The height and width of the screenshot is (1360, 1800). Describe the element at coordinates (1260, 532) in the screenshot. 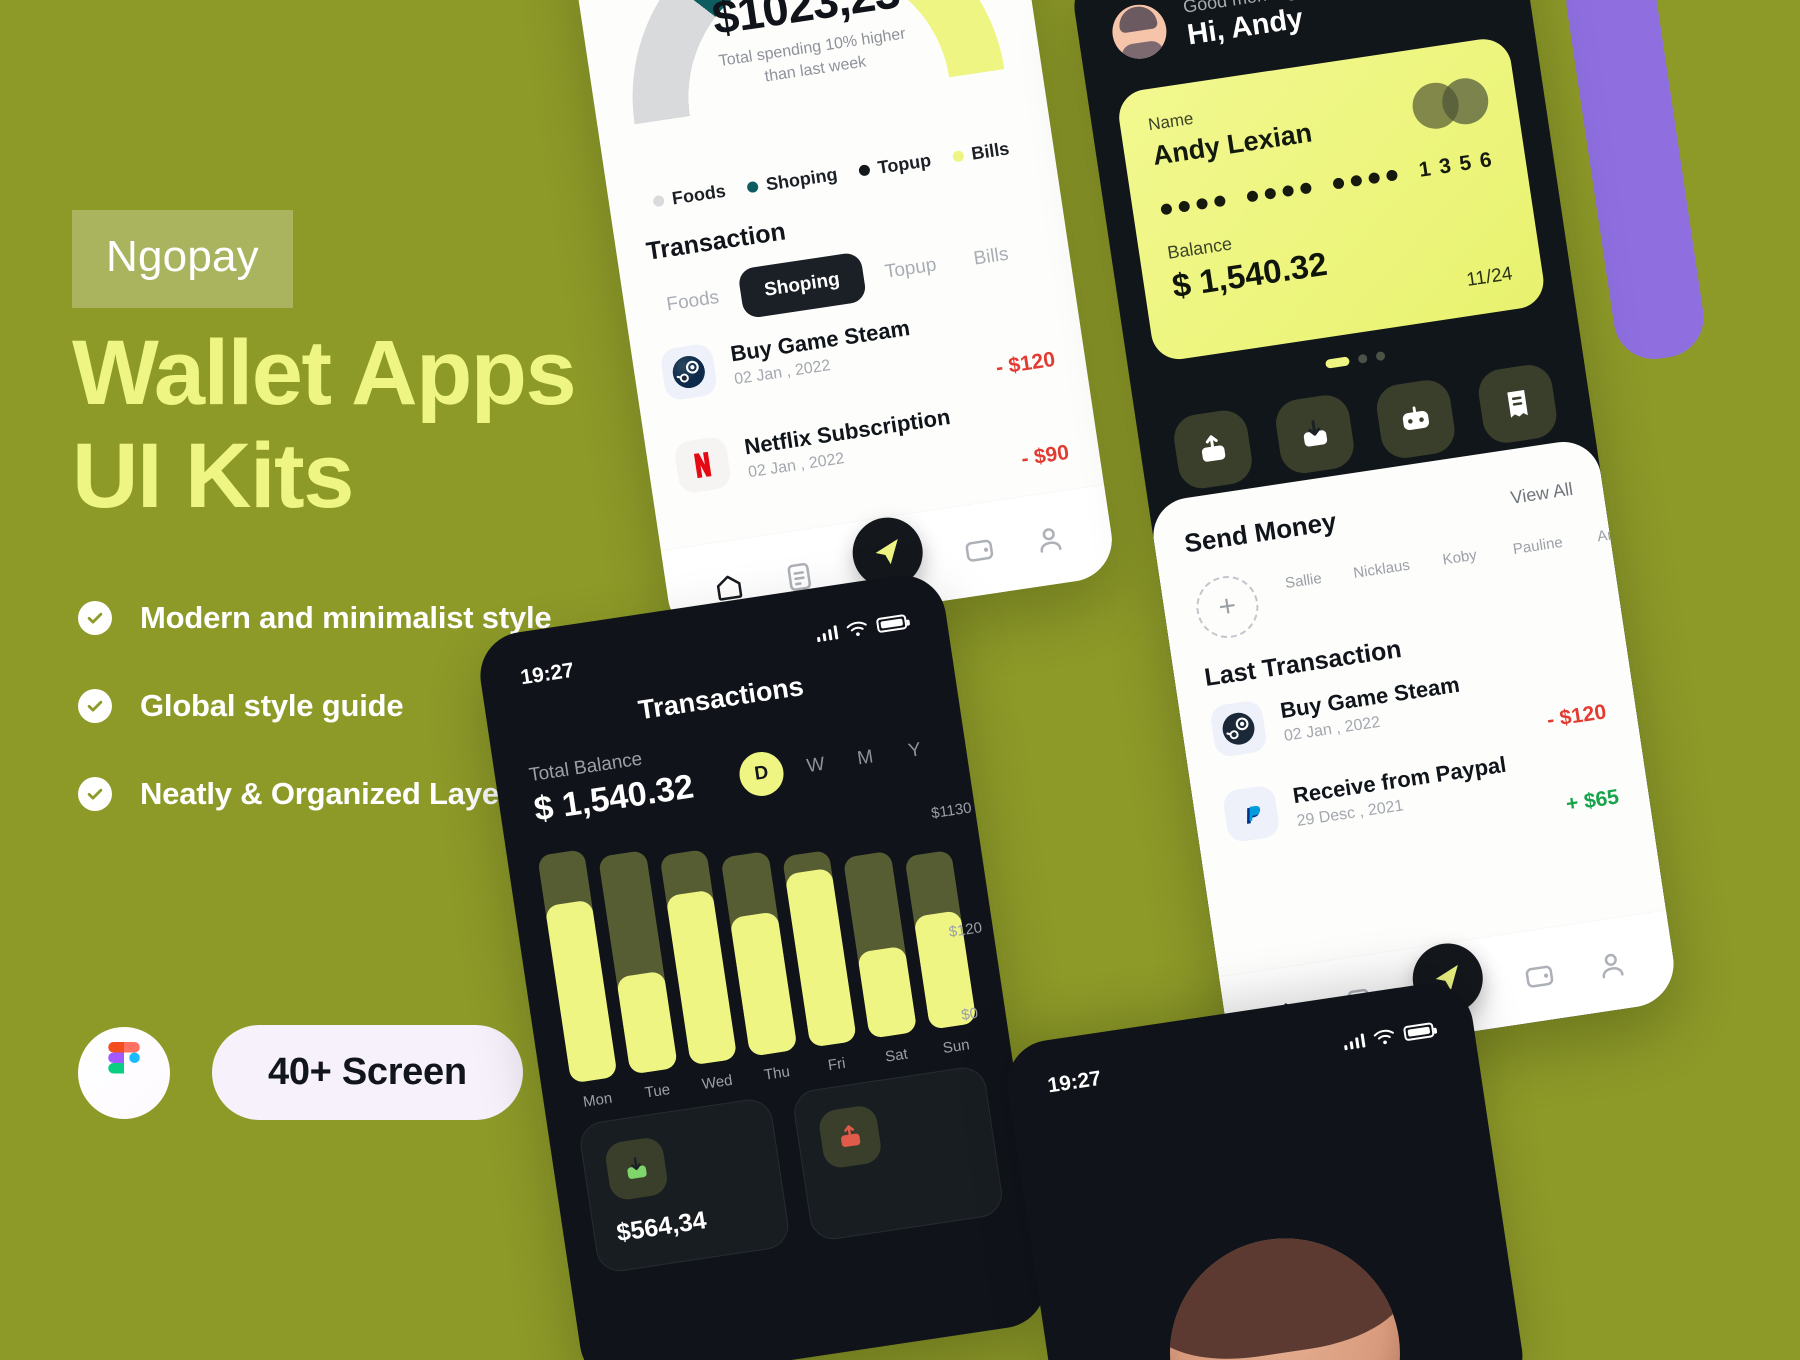

I see `send-money-title: Send Money` at that location.